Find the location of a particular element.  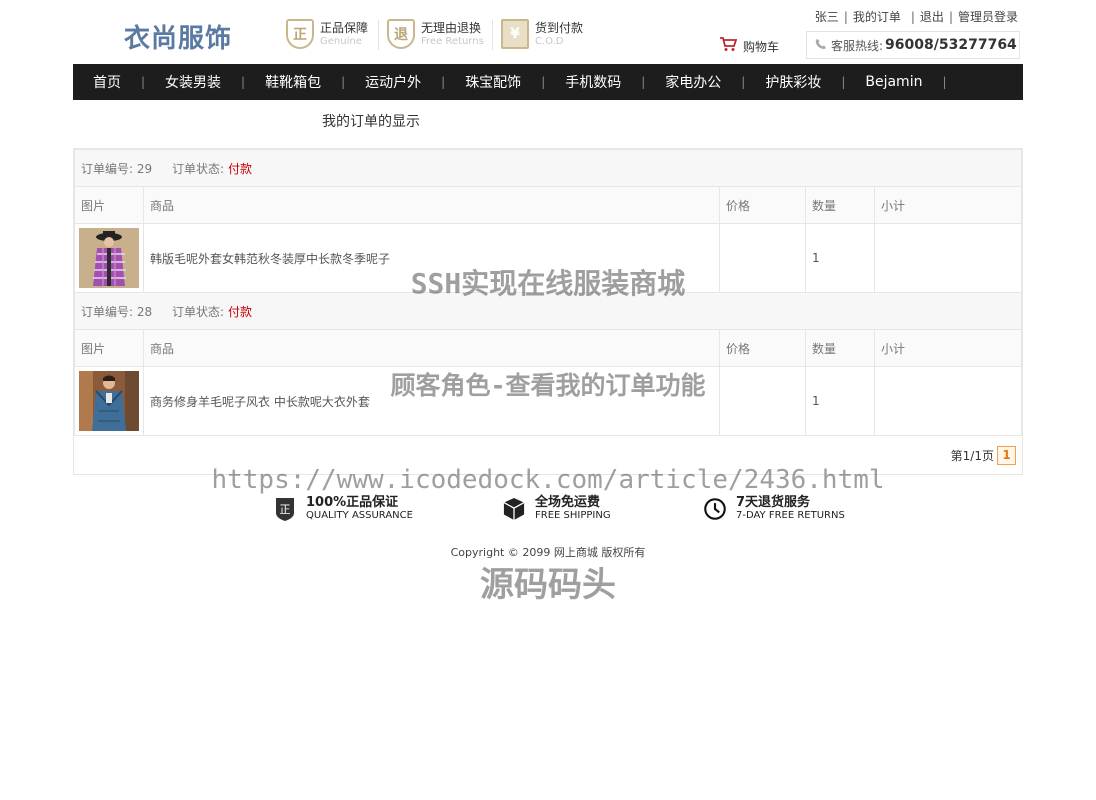

svg-text: 正 is located at coordinates (285, 509).